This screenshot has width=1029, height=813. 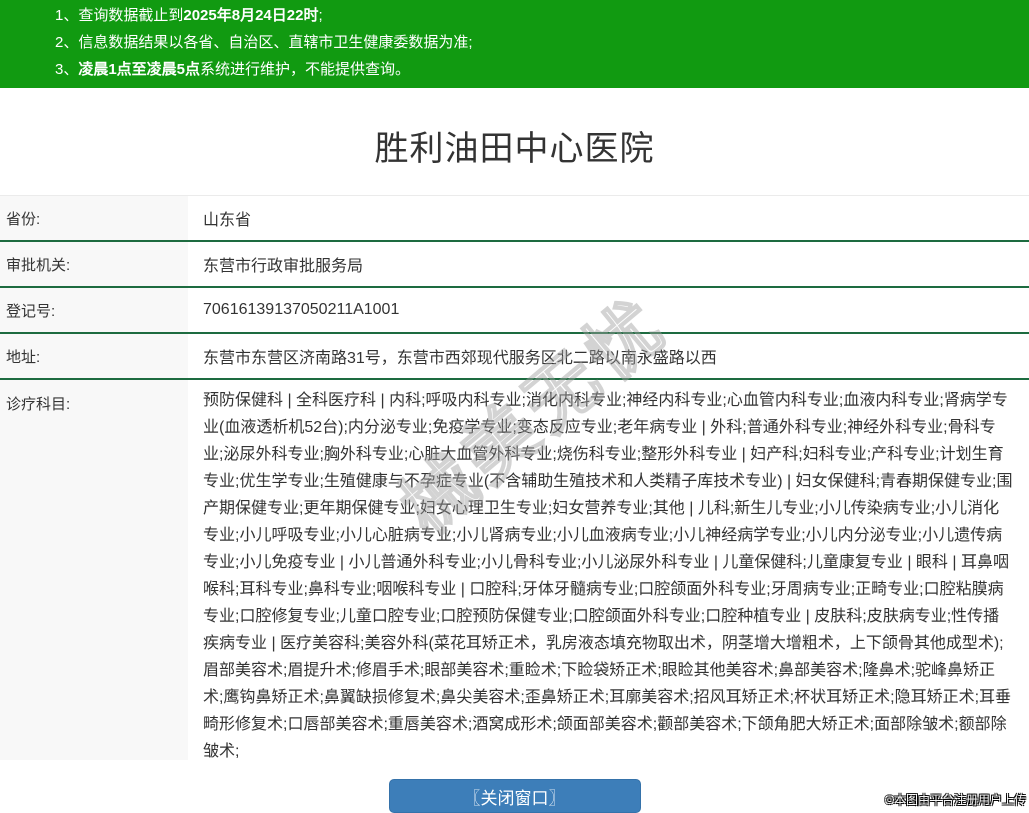 I want to click on button-row: 〖关闭窗口〗, so click(x=514, y=796).